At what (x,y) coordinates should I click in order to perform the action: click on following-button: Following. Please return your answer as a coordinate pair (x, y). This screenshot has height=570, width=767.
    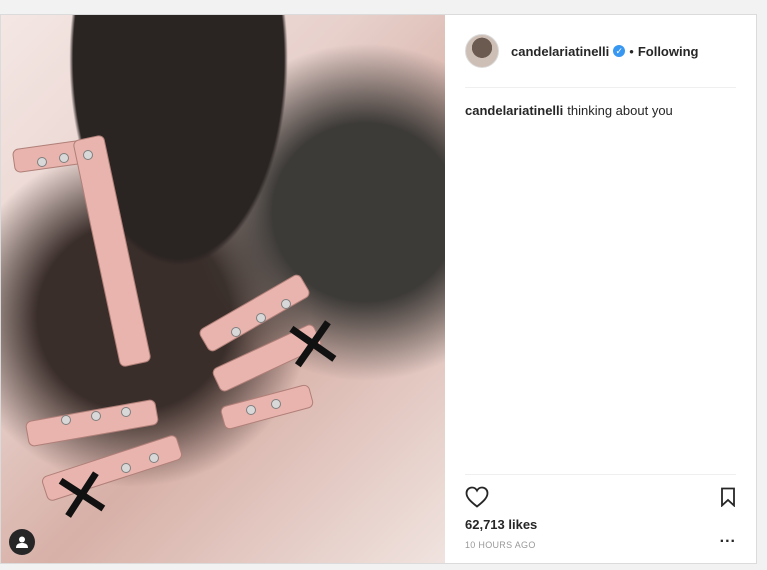
    Looking at the image, I should click on (668, 51).